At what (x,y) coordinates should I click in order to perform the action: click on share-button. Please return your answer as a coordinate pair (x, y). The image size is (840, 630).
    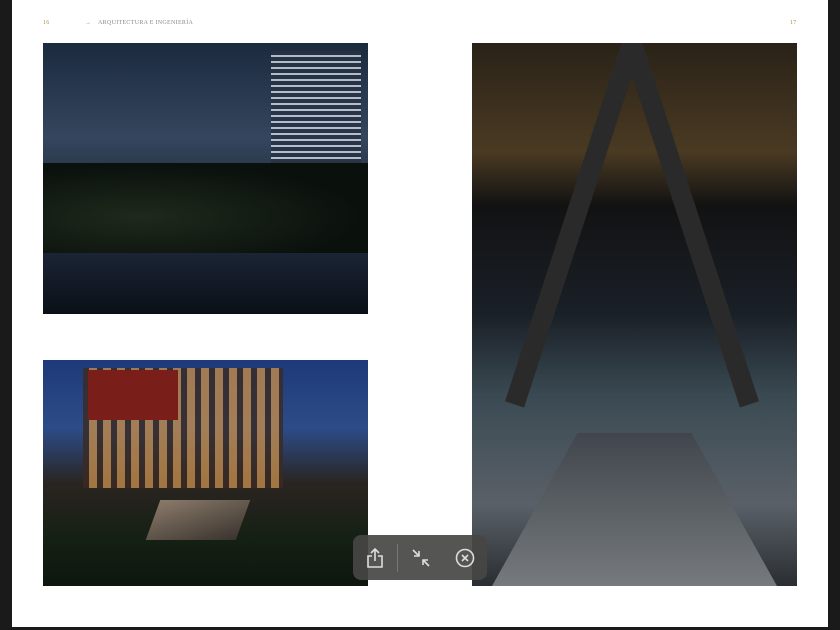
    Looking at the image, I should click on (375, 557).